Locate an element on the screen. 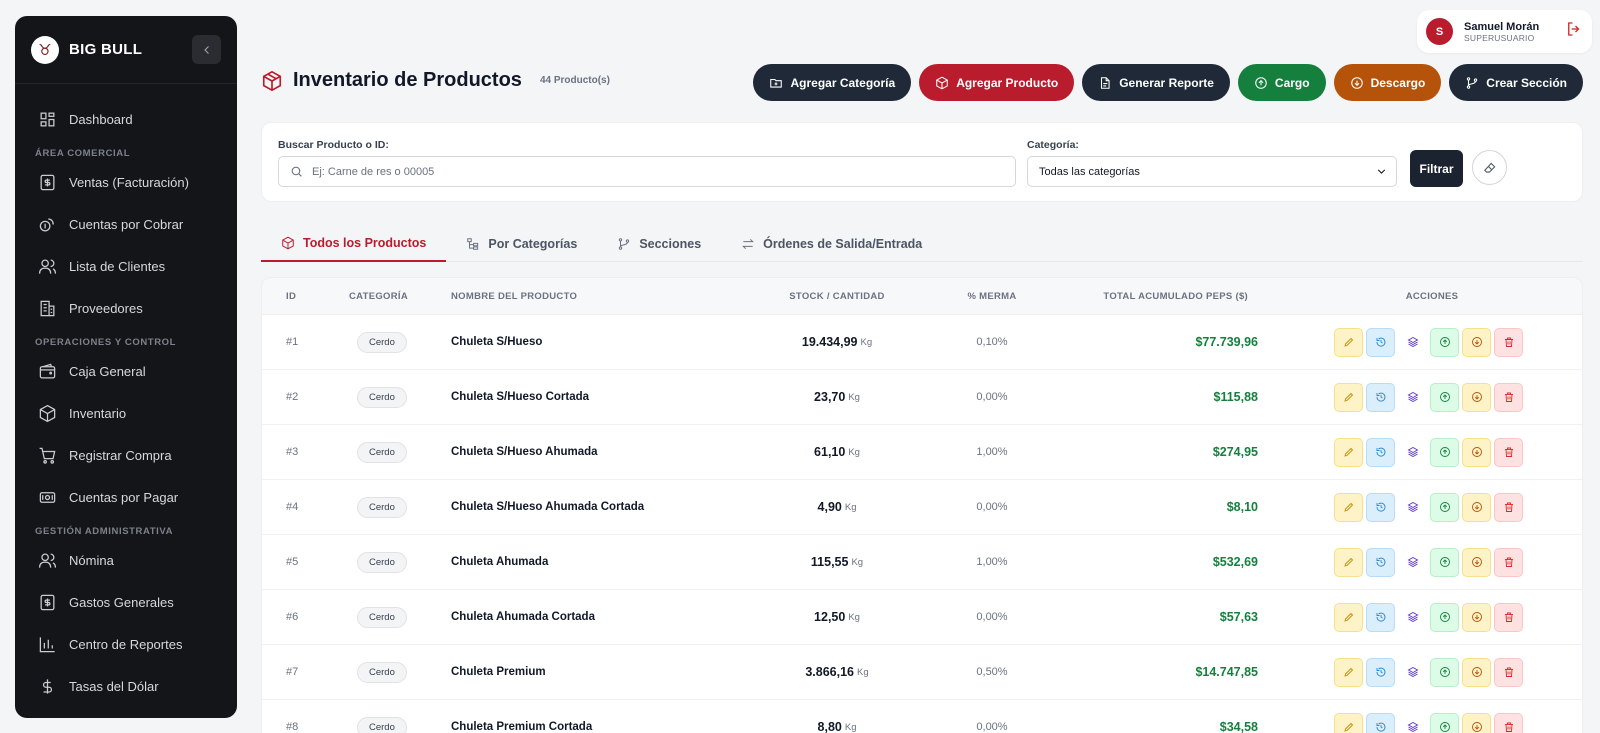 This screenshot has height=733, width=1600. box-icon is located at coordinates (288, 242).